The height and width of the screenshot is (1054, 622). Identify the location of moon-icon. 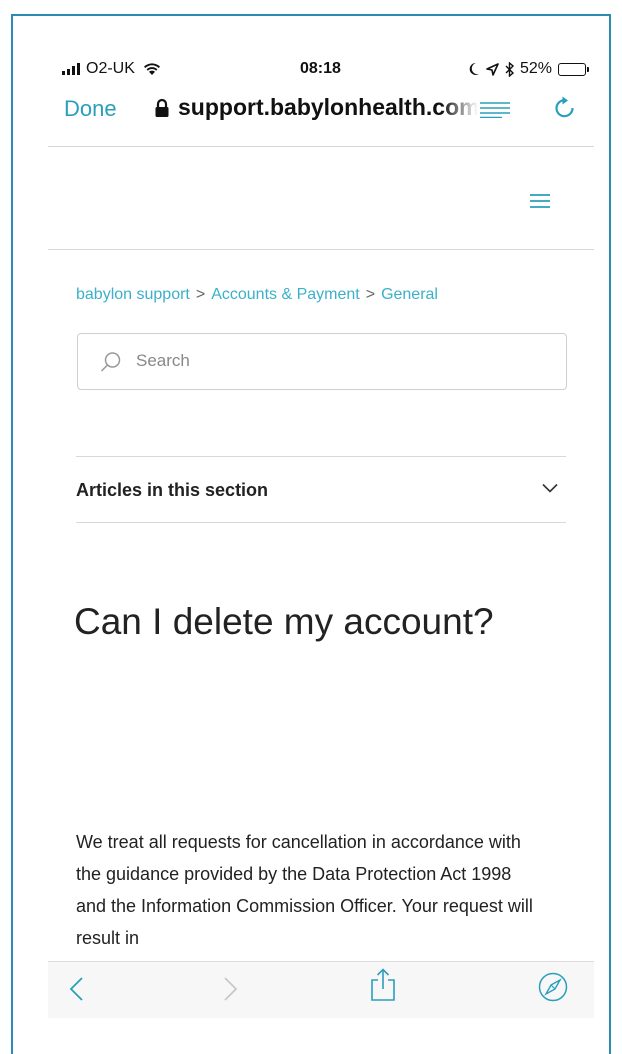
(474, 68).